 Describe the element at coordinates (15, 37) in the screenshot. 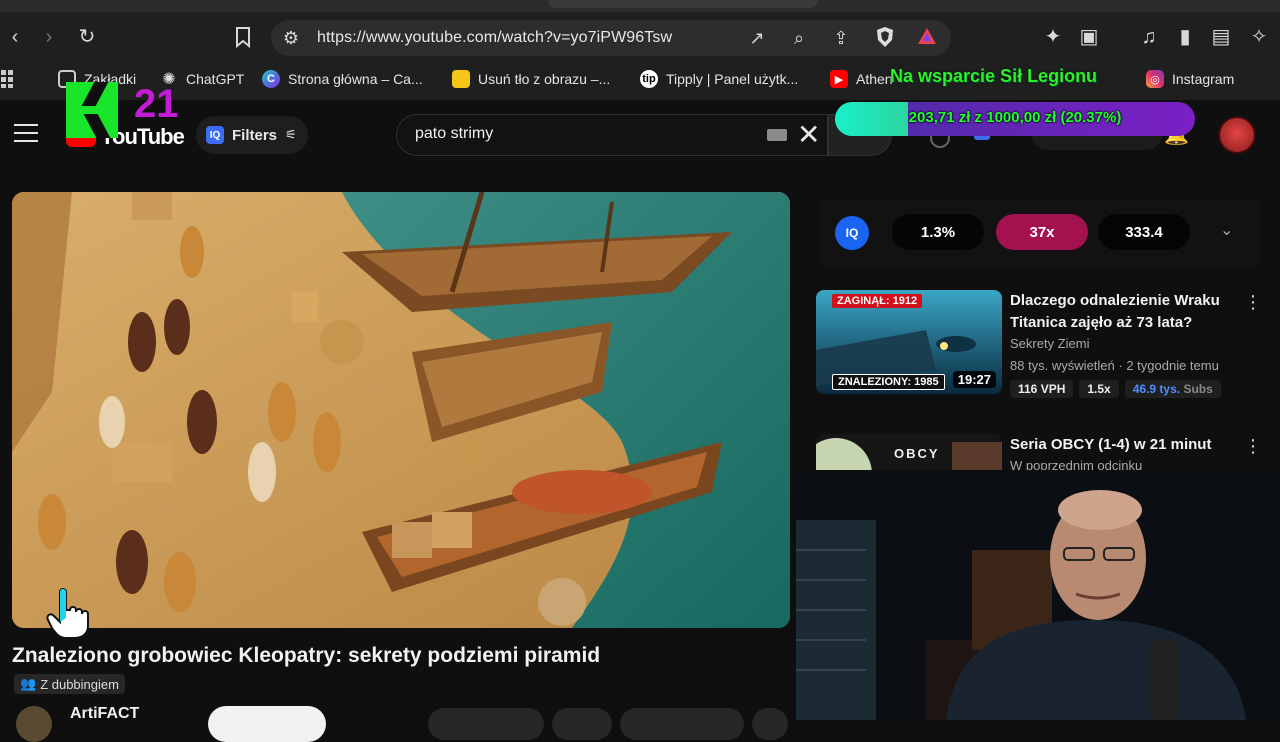

I see `back-icon: ‹` at that location.